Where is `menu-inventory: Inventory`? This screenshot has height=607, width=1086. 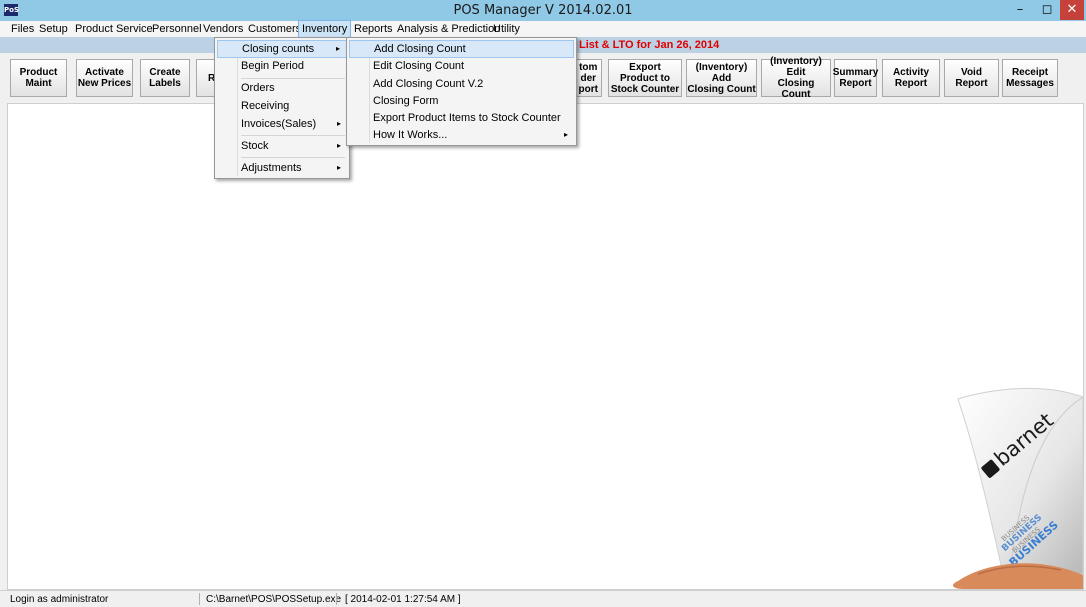
menu-inventory: Inventory is located at coordinates (325, 29).